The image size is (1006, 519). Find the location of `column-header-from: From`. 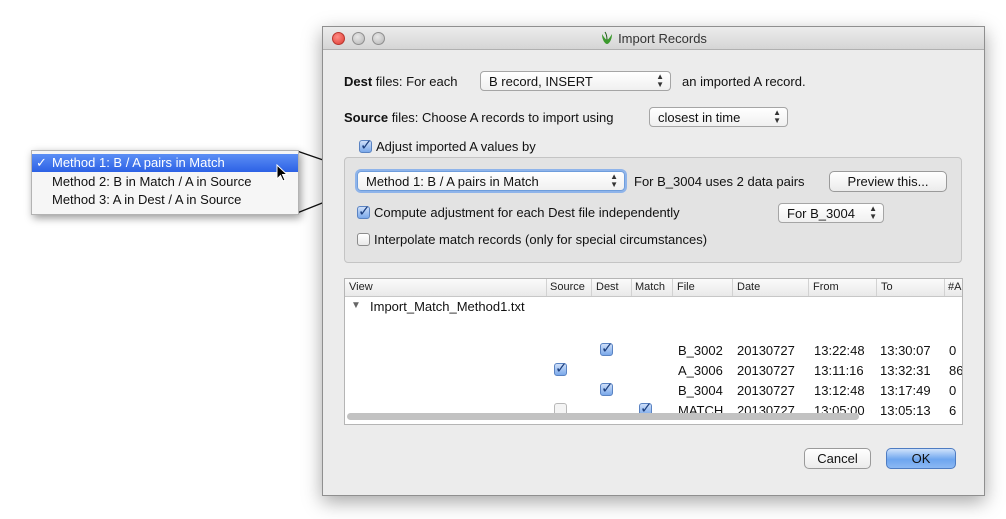

column-header-from: From is located at coordinates (826, 287).